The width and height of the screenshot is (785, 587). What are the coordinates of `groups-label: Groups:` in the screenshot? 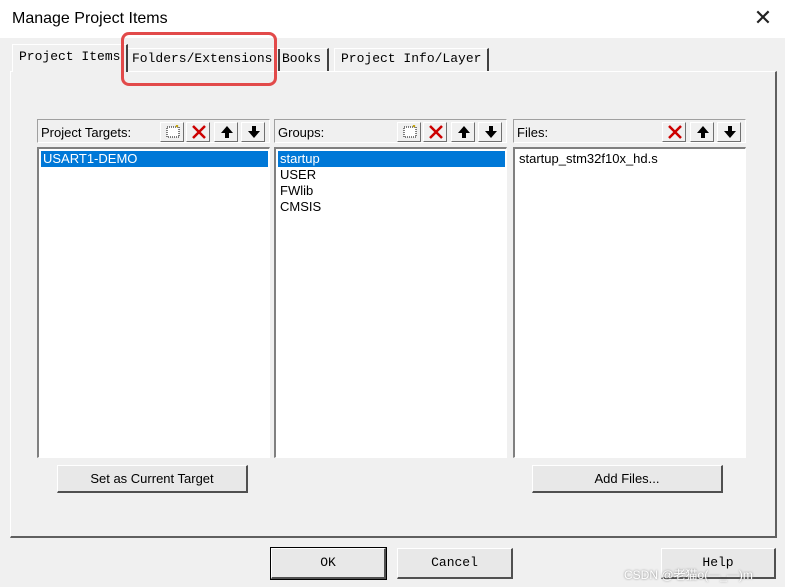 It's located at (301, 132).